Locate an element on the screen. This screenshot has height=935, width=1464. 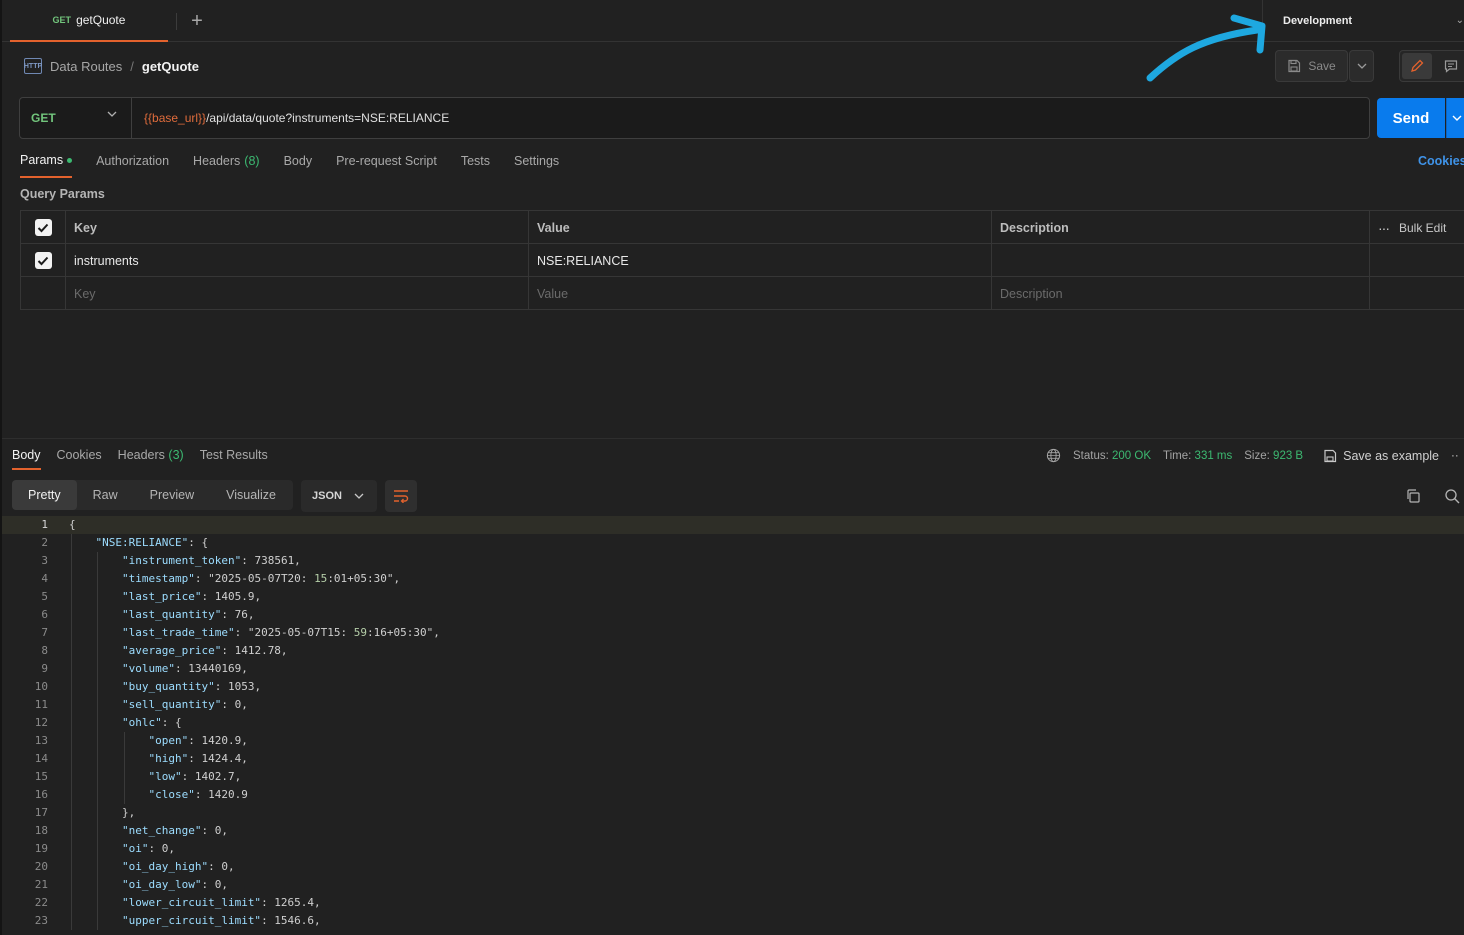
line-number: 8 is located at coordinates (44, 650).